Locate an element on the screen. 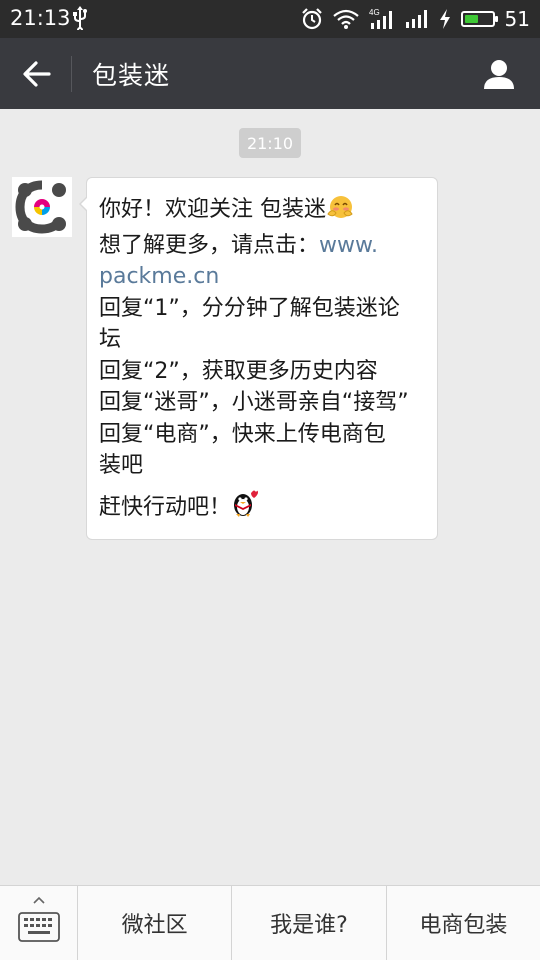 The height and width of the screenshot is (960, 540). profile-button is located at coordinates (499, 74).